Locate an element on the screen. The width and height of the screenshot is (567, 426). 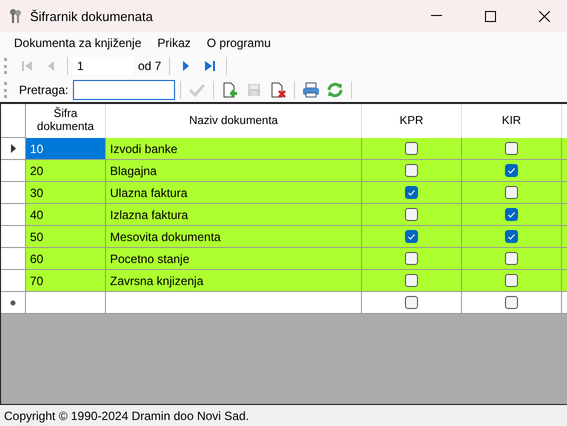
table-cell: 40 is located at coordinates (66, 215).